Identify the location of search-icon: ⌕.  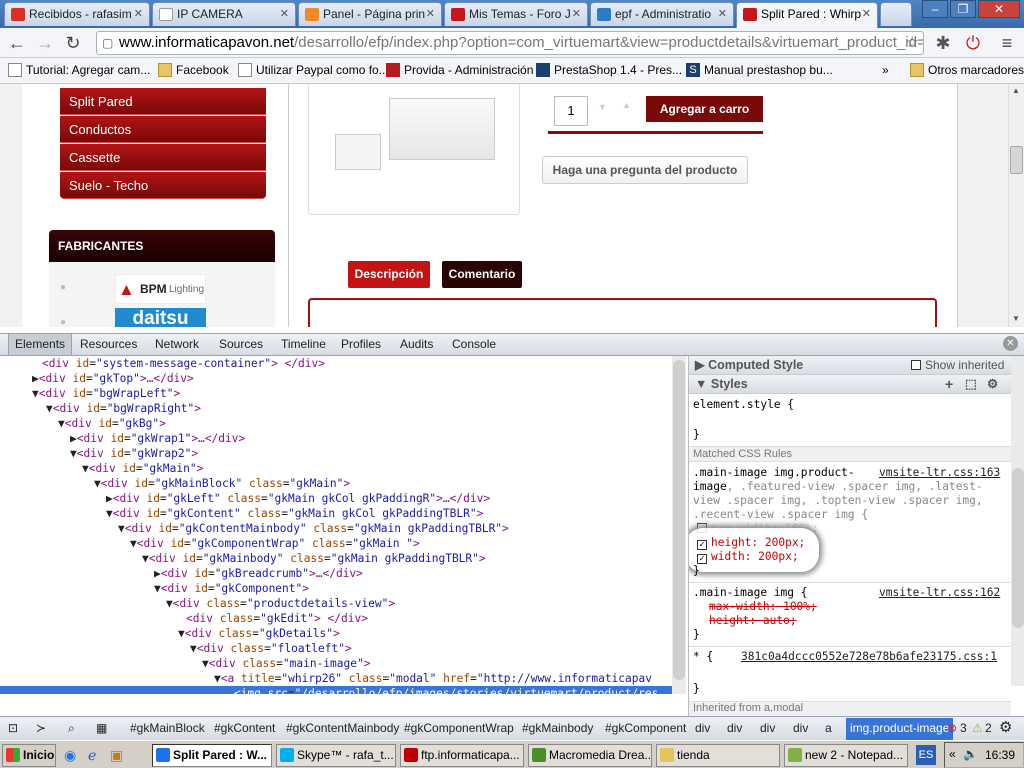
(71, 728).